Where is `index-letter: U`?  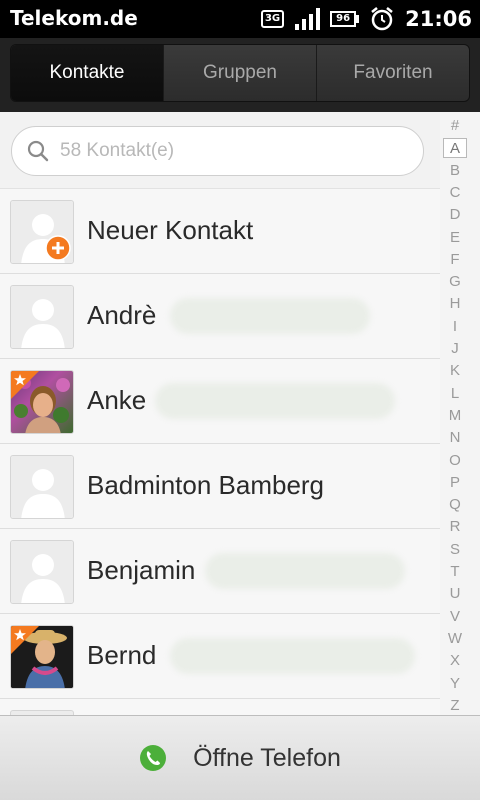 index-letter: U is located at coordinates (455, 594).